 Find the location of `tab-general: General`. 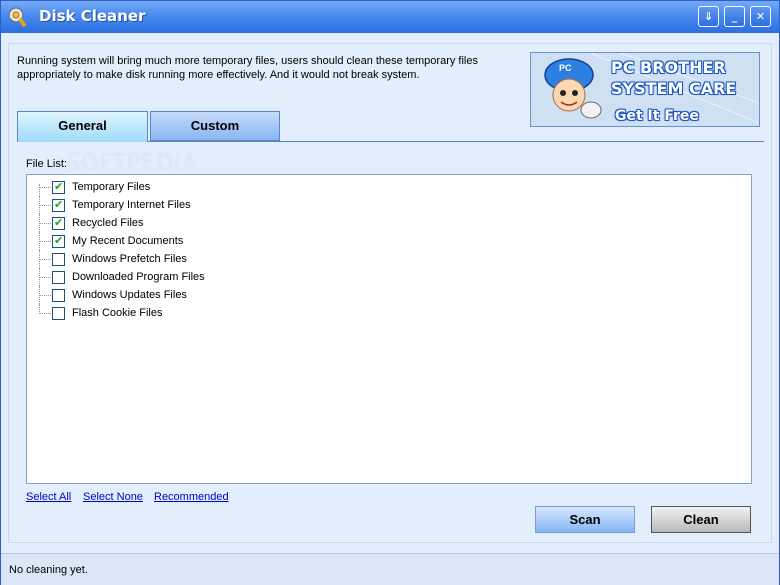

tab-general: General is located at coordinates (82, 126).